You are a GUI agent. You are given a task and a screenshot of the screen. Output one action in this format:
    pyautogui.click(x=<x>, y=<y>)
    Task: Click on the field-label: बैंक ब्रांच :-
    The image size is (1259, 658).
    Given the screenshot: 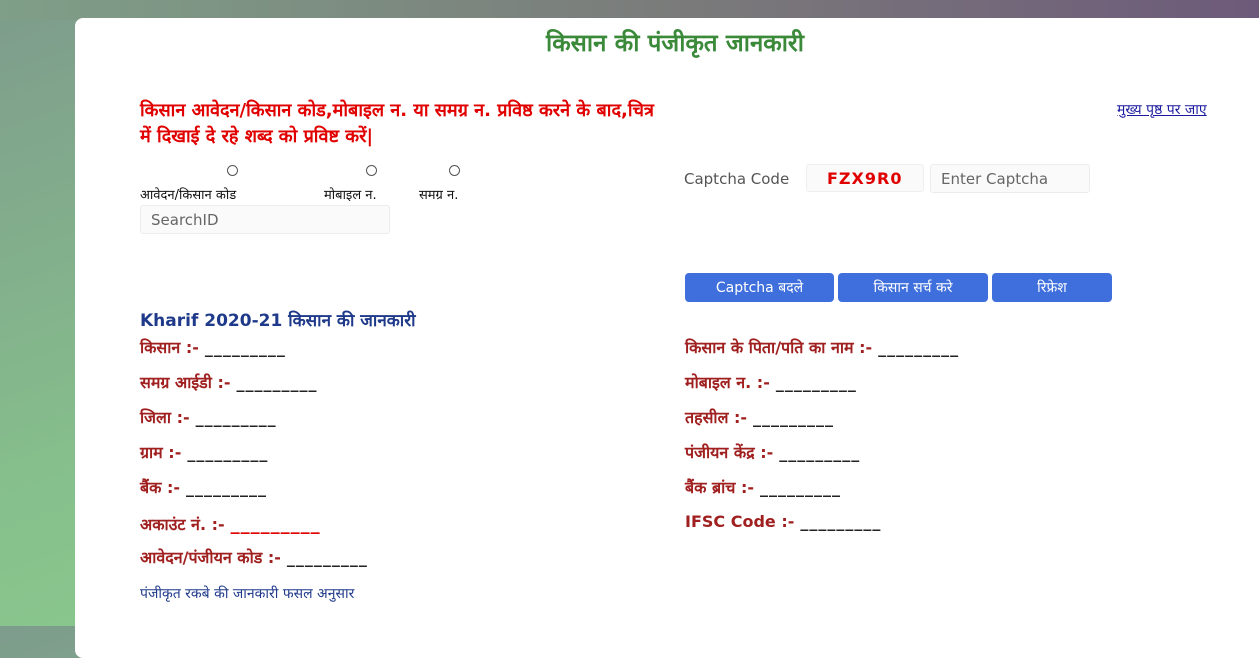 What is the action you would take?
    pyautogui.click(x=720, y=487)
    